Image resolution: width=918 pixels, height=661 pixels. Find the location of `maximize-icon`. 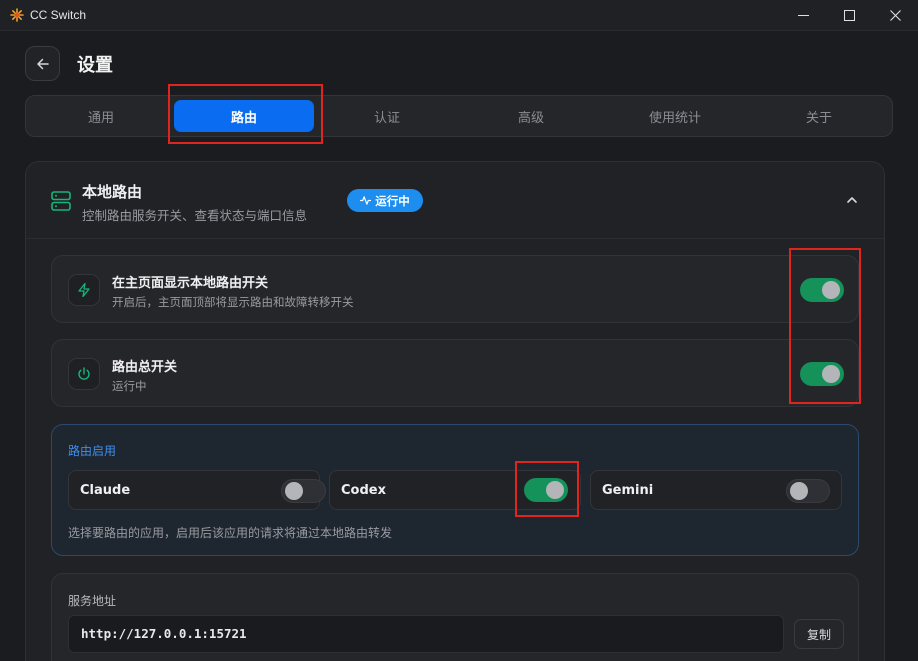

maximize-icon is located at coordinates (849, 15).